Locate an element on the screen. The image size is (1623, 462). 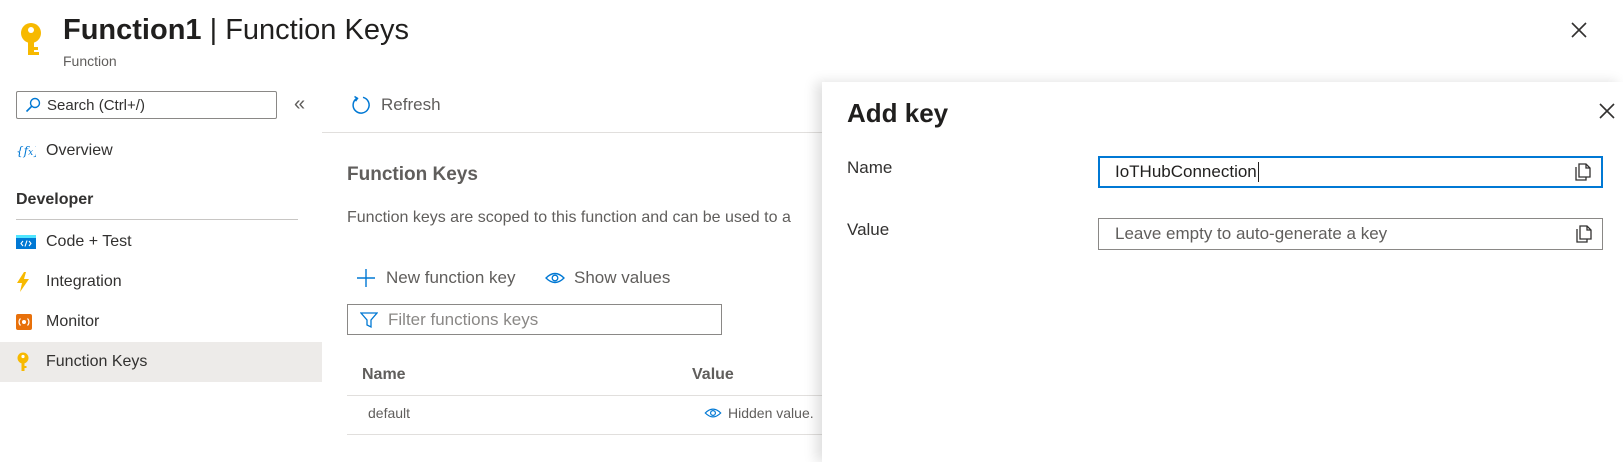
filter-keys-input: Filter functions keys is located at coordinates (534, 319).